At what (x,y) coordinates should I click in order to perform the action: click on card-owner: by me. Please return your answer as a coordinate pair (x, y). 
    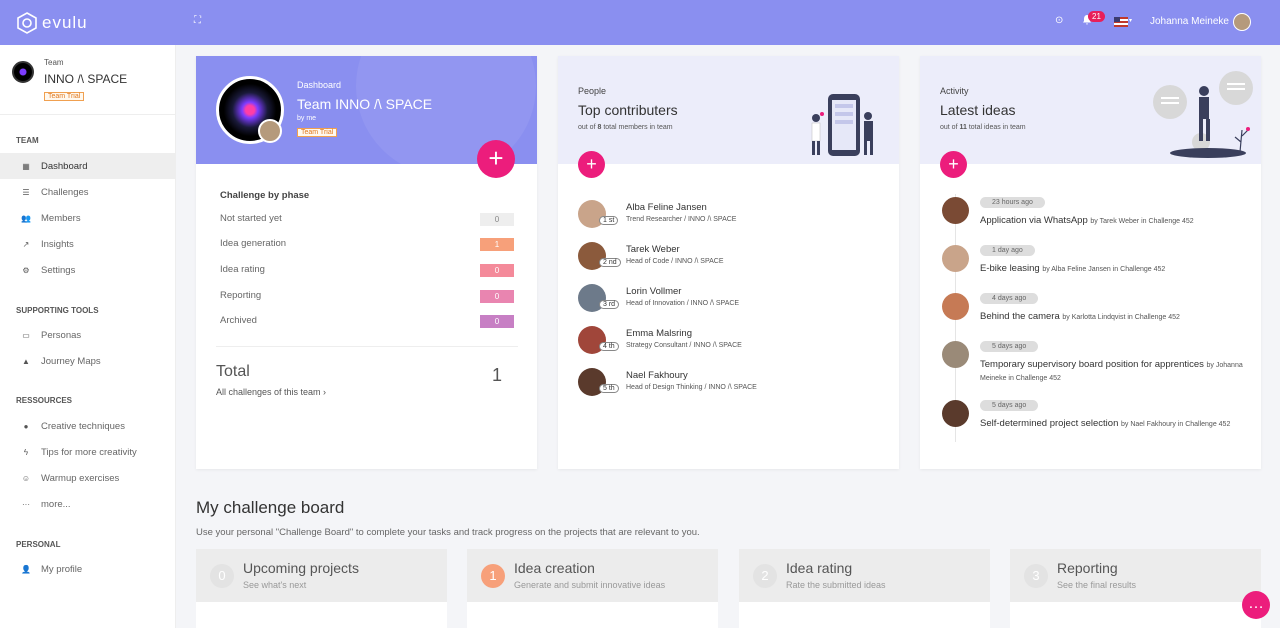
    Looking at the image, I should click on (307, 118).